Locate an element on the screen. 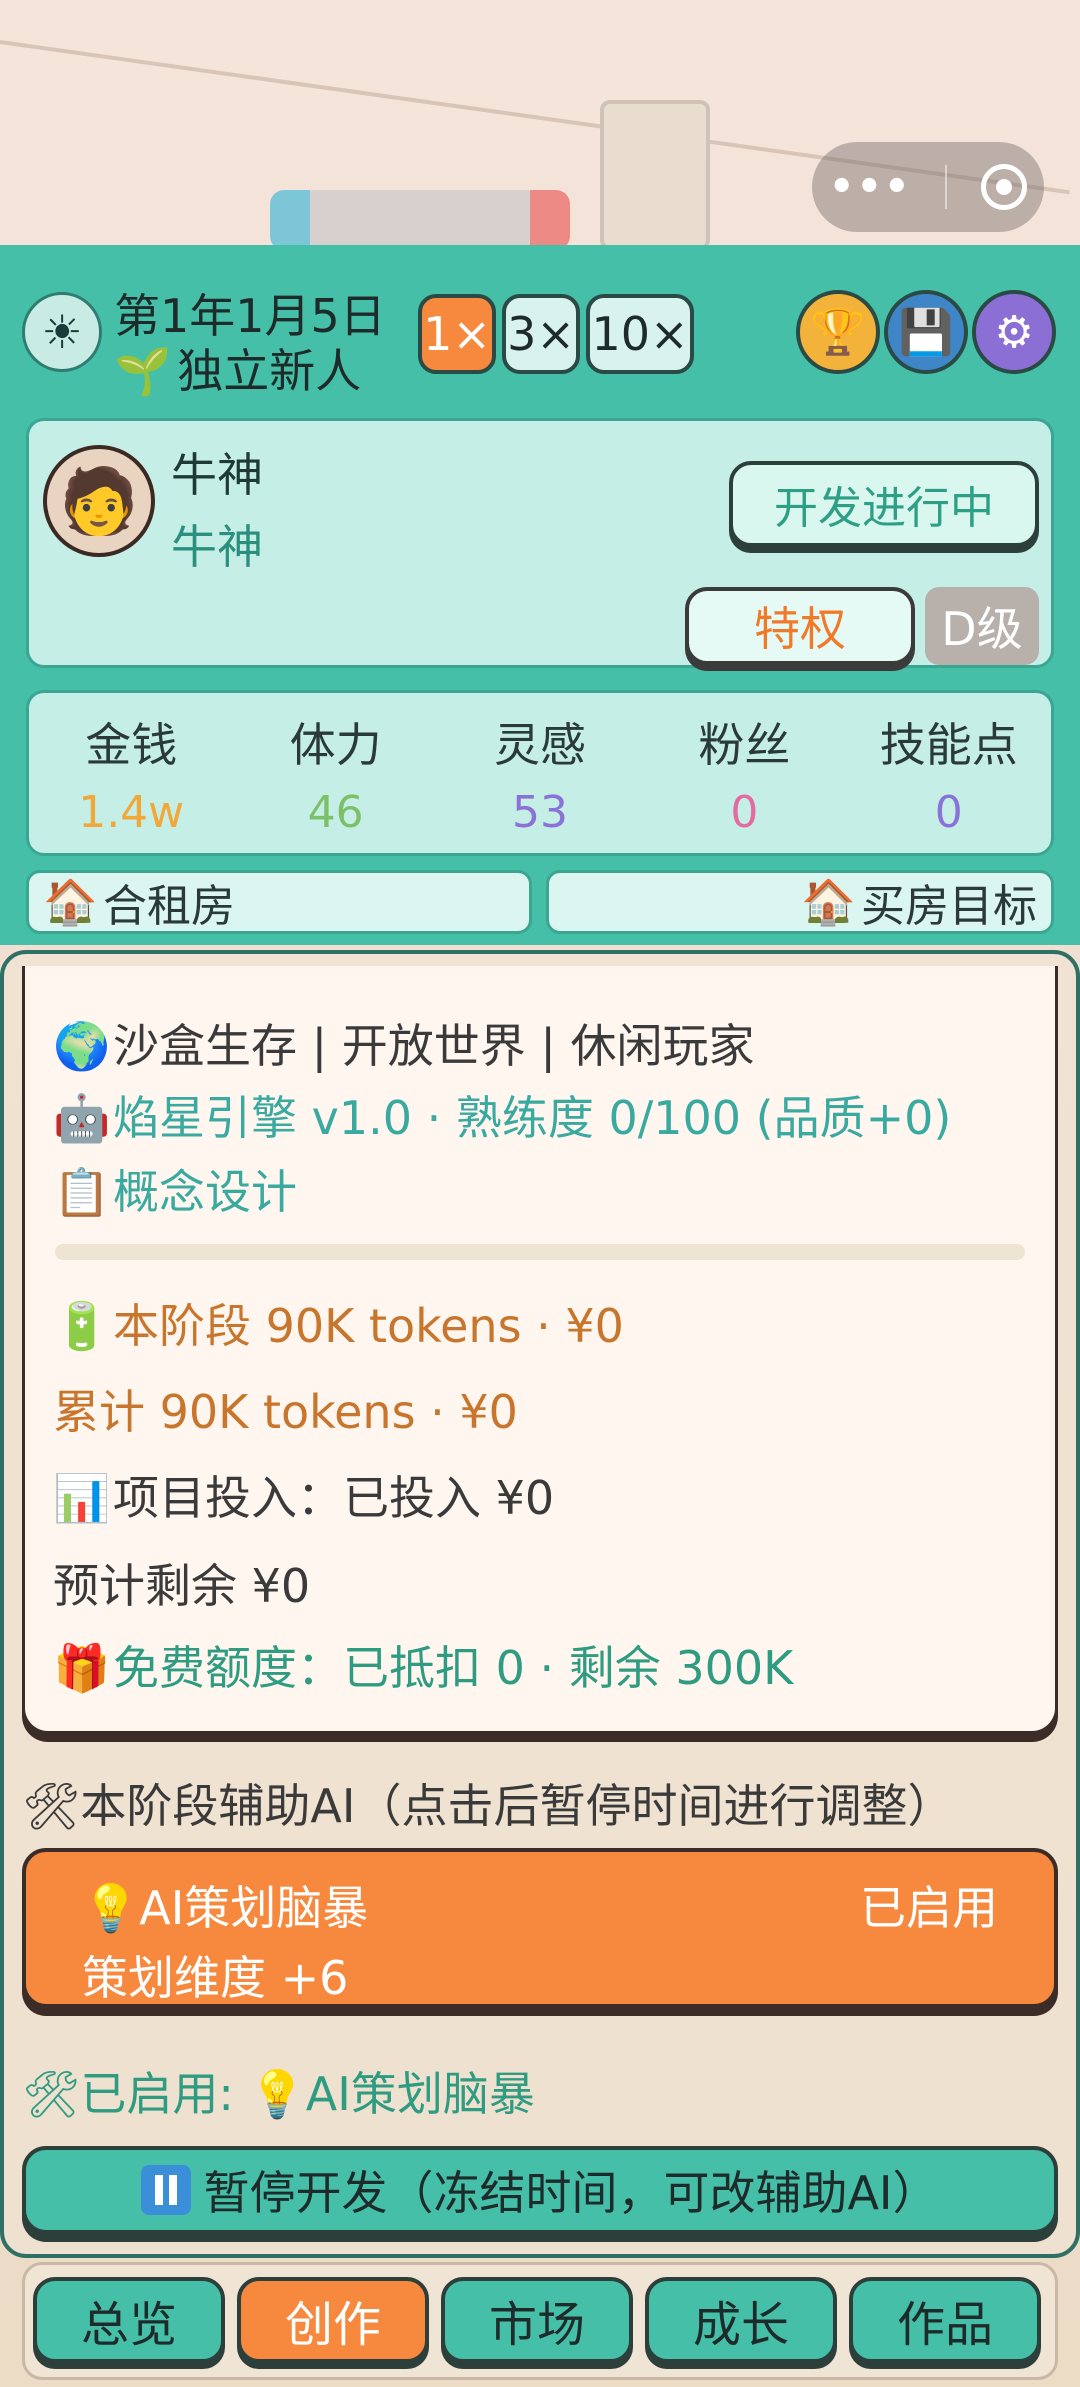  ai-assistant-effect: 策划维度 +6 is located at coordinates (215, 1978).